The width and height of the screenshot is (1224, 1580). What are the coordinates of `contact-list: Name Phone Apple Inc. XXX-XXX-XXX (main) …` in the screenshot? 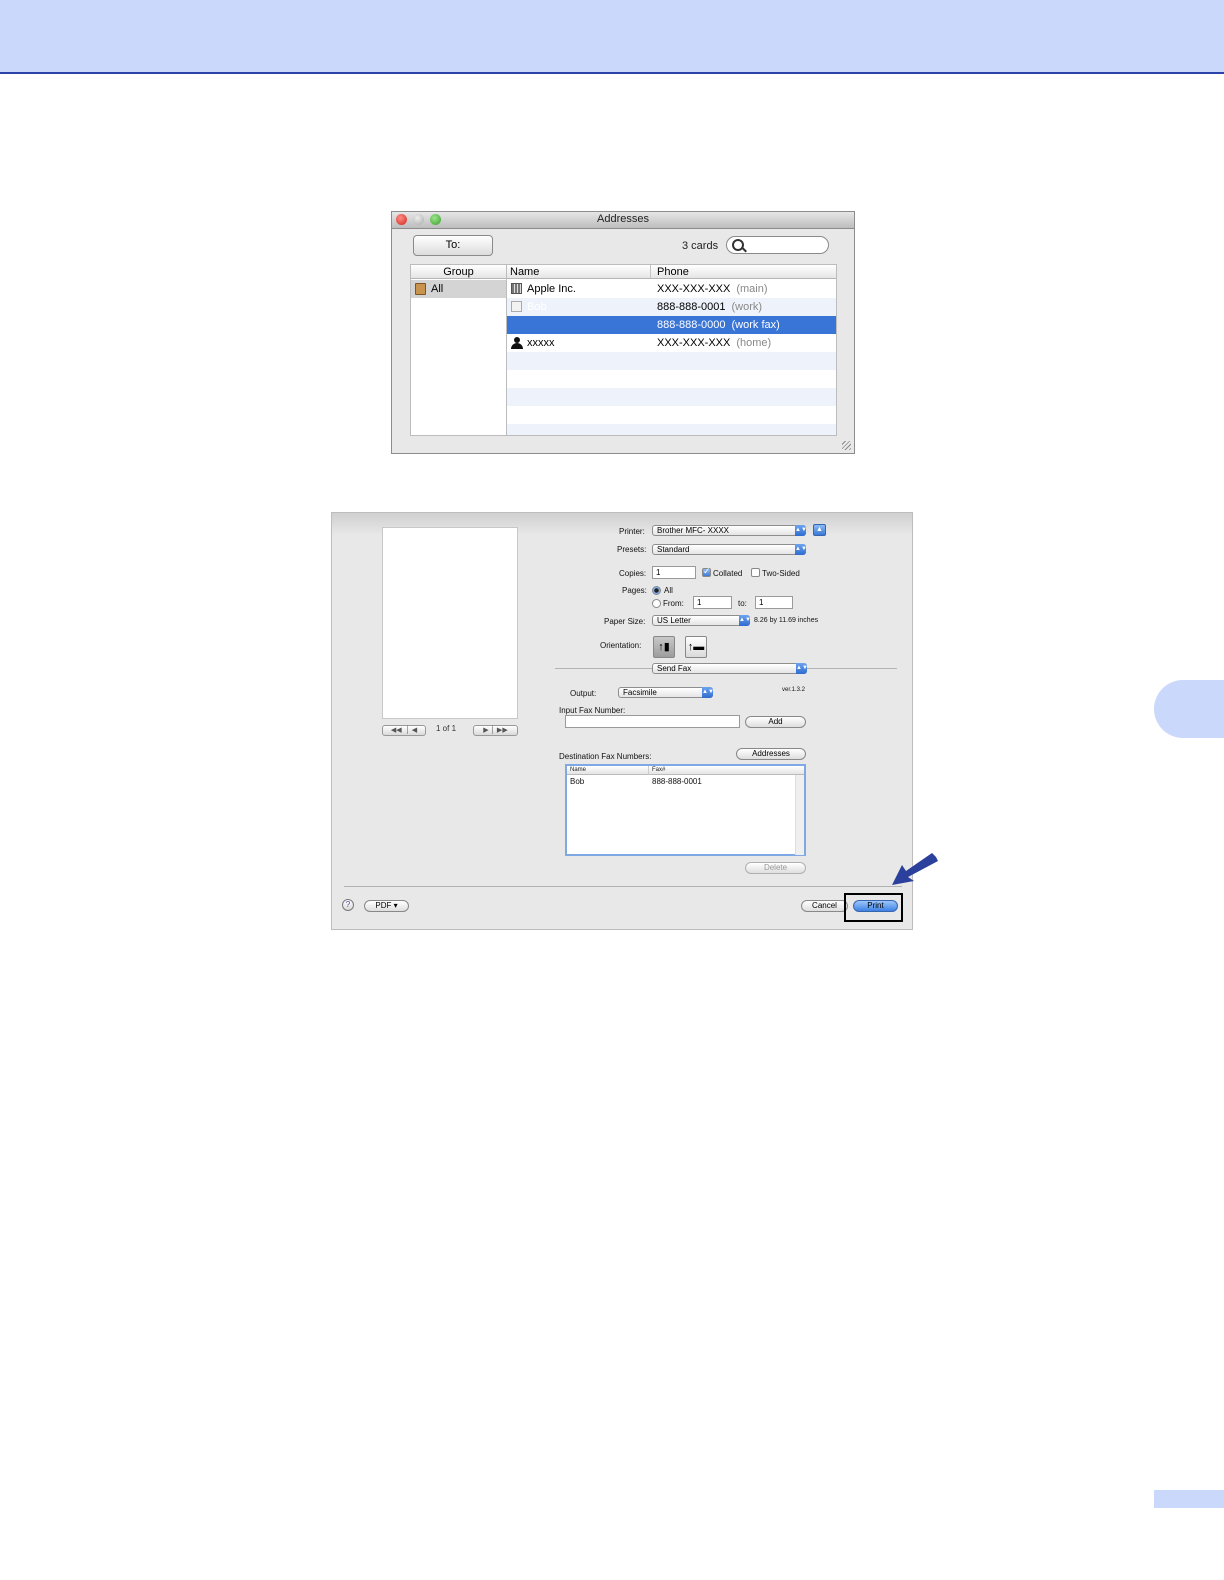 It's located at (672, 350).